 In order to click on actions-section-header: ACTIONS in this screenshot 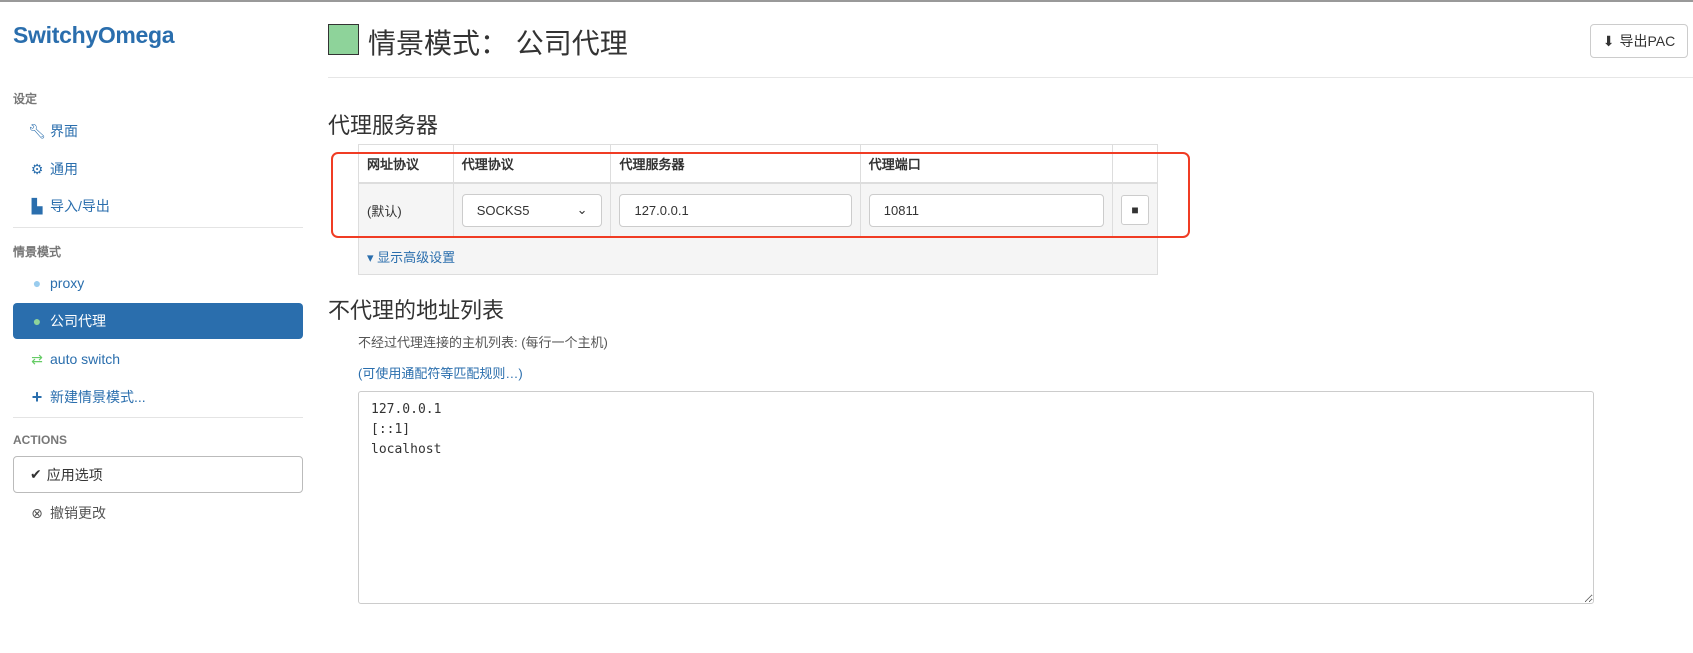, I will do `click(40, 440)`.